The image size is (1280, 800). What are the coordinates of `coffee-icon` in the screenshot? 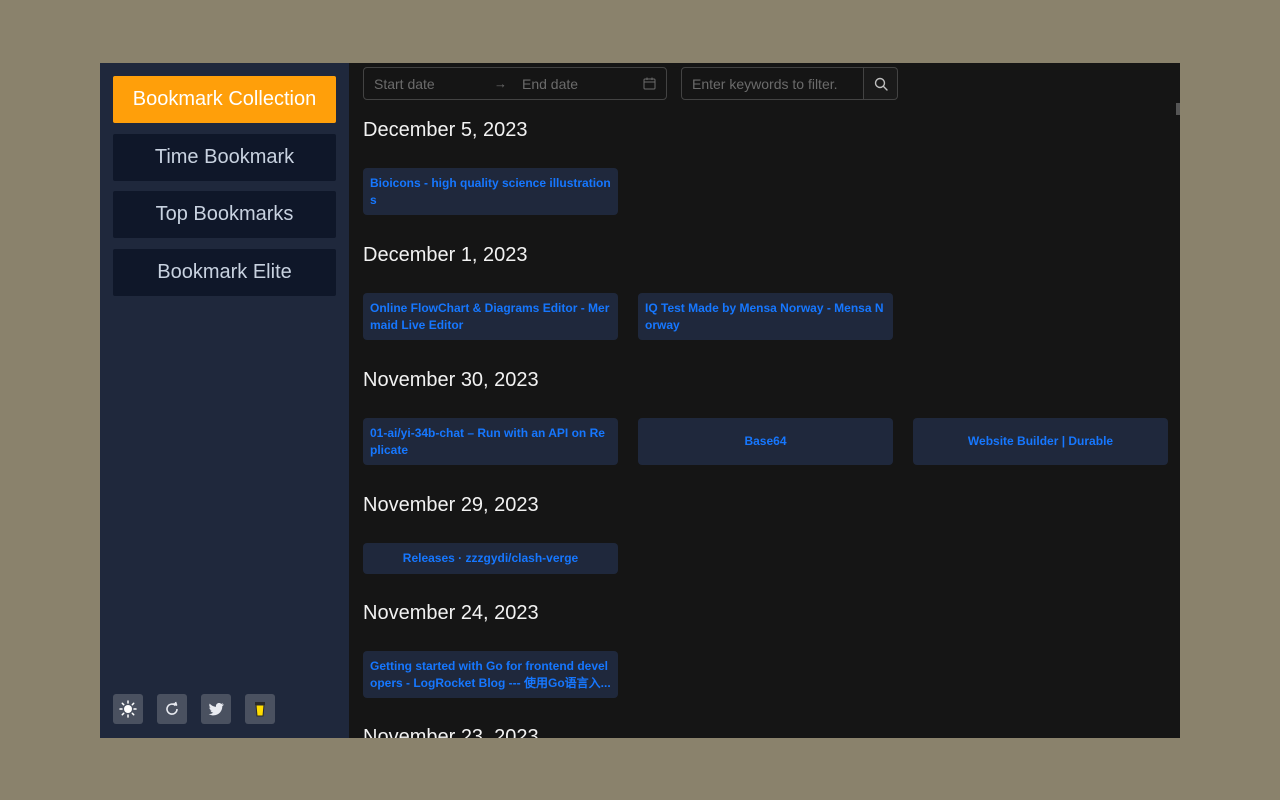 It's located at (260, 709).